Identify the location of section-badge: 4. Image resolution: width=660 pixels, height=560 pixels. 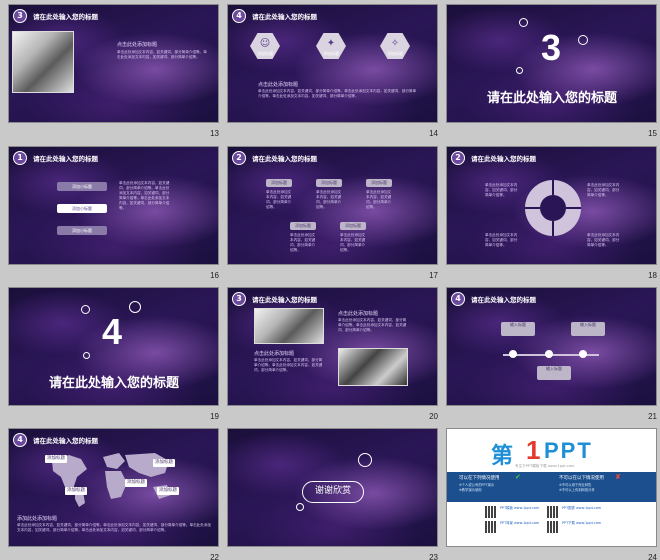
(20, 440).